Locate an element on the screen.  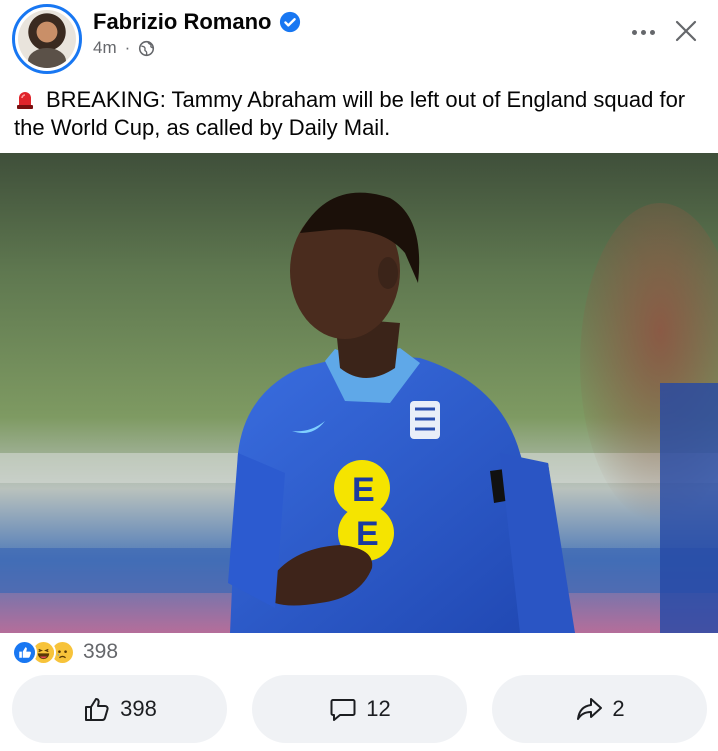
player-left-sleeve is located at coordinates (256, 530).